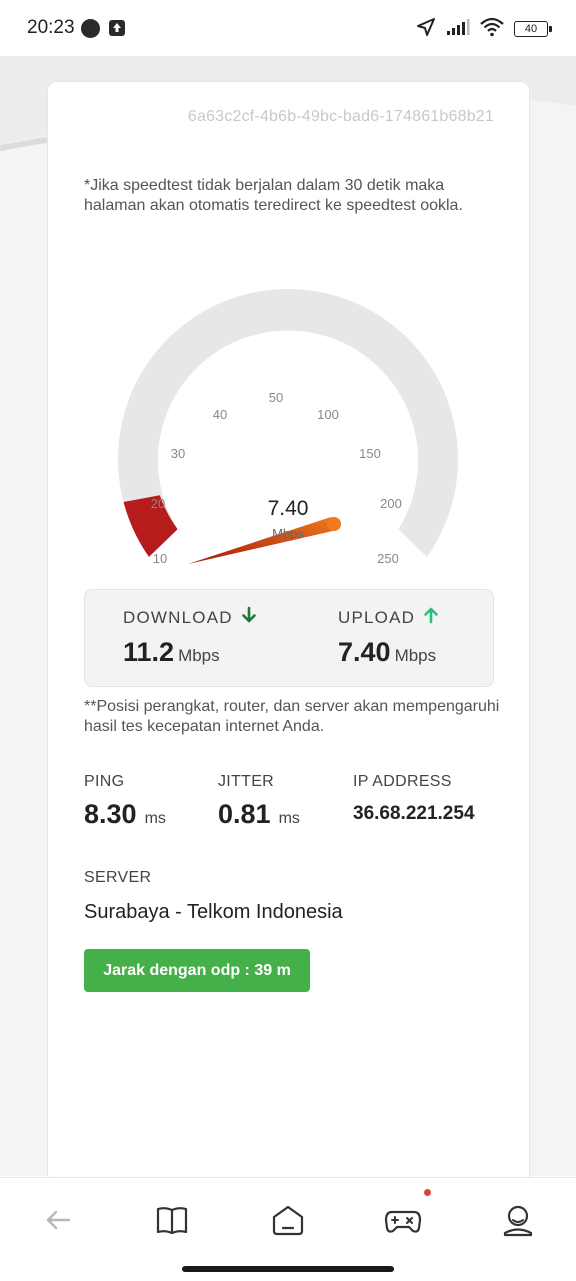 This screenshot has width=576, height=1281. What do you see at coordinates (220, 414) in the screenshot?
I see `tick-40: 40` at bounding box center [220, 414].